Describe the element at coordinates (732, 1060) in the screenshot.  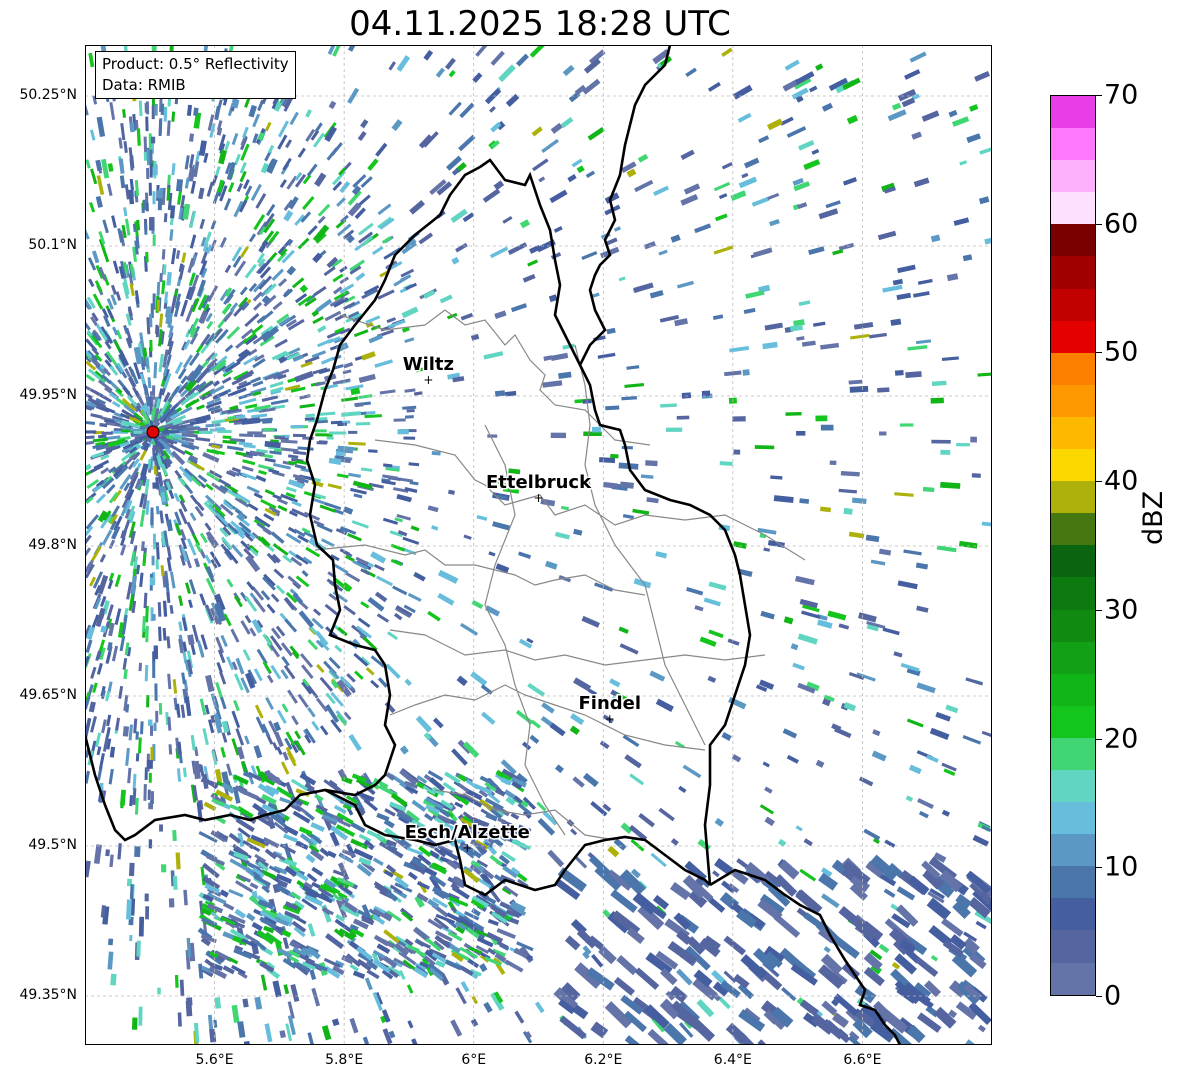
I see `lon-tick-label: 6.4°E` at that location.